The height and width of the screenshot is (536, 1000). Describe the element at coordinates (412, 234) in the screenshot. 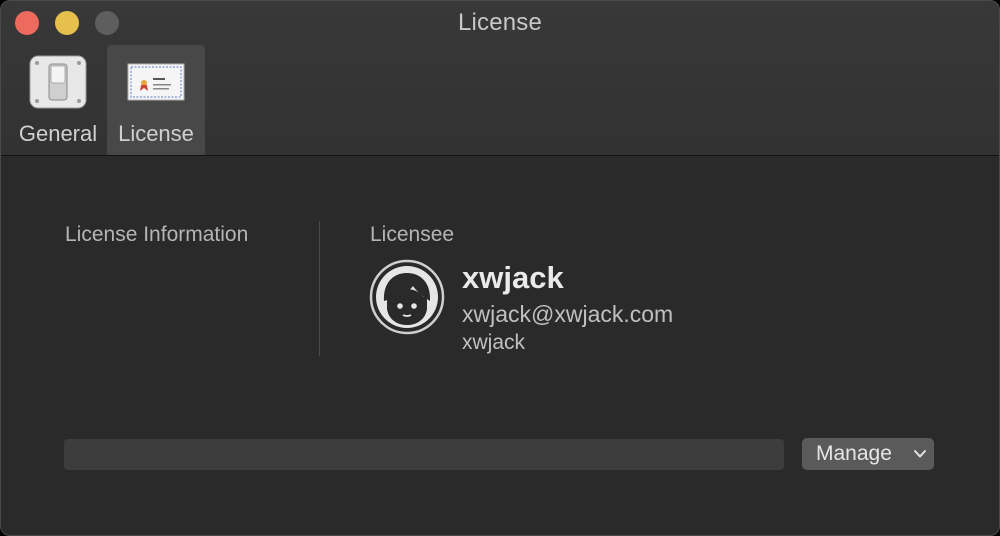

I see `licensee-heading: Licensee` at that location.